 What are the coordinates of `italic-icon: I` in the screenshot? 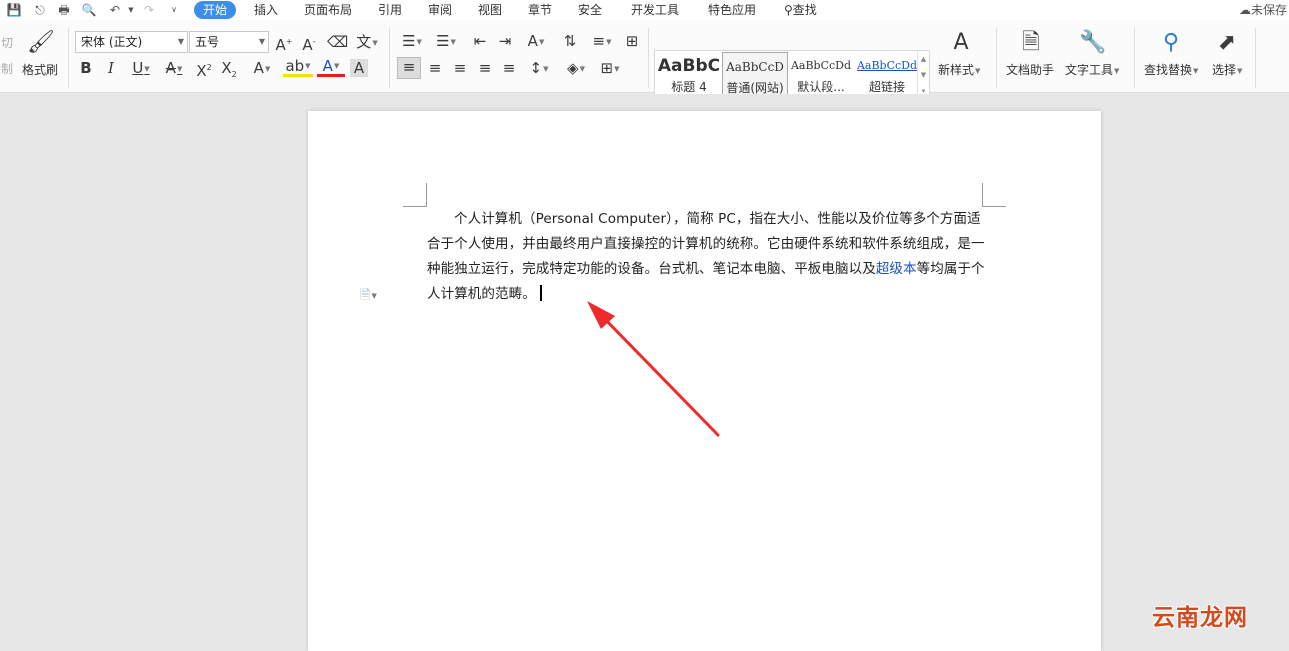 It's located at (111, 68).